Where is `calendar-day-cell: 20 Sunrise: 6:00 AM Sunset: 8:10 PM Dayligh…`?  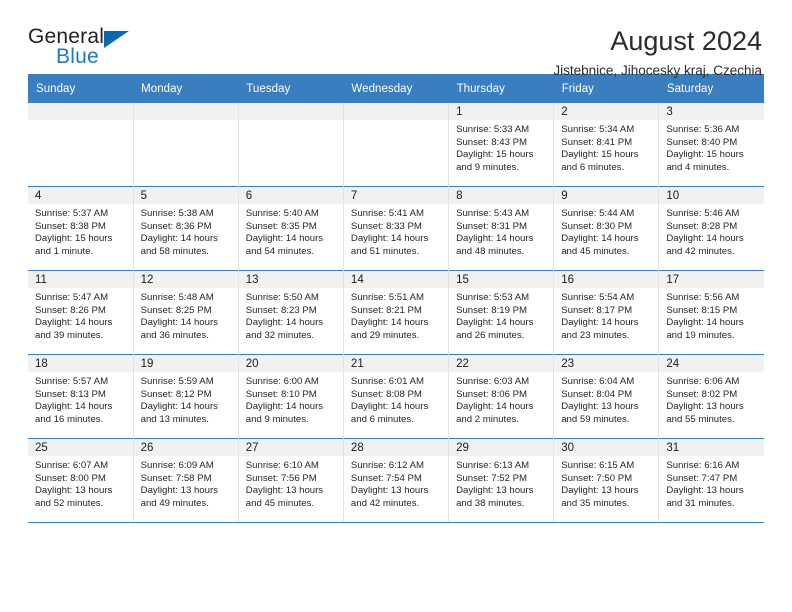
calendar-day-cell: 20 Sunrise: 6:00 AM Sunset: 8:10 PM Dayligh… is located at coordinates (291, 396).